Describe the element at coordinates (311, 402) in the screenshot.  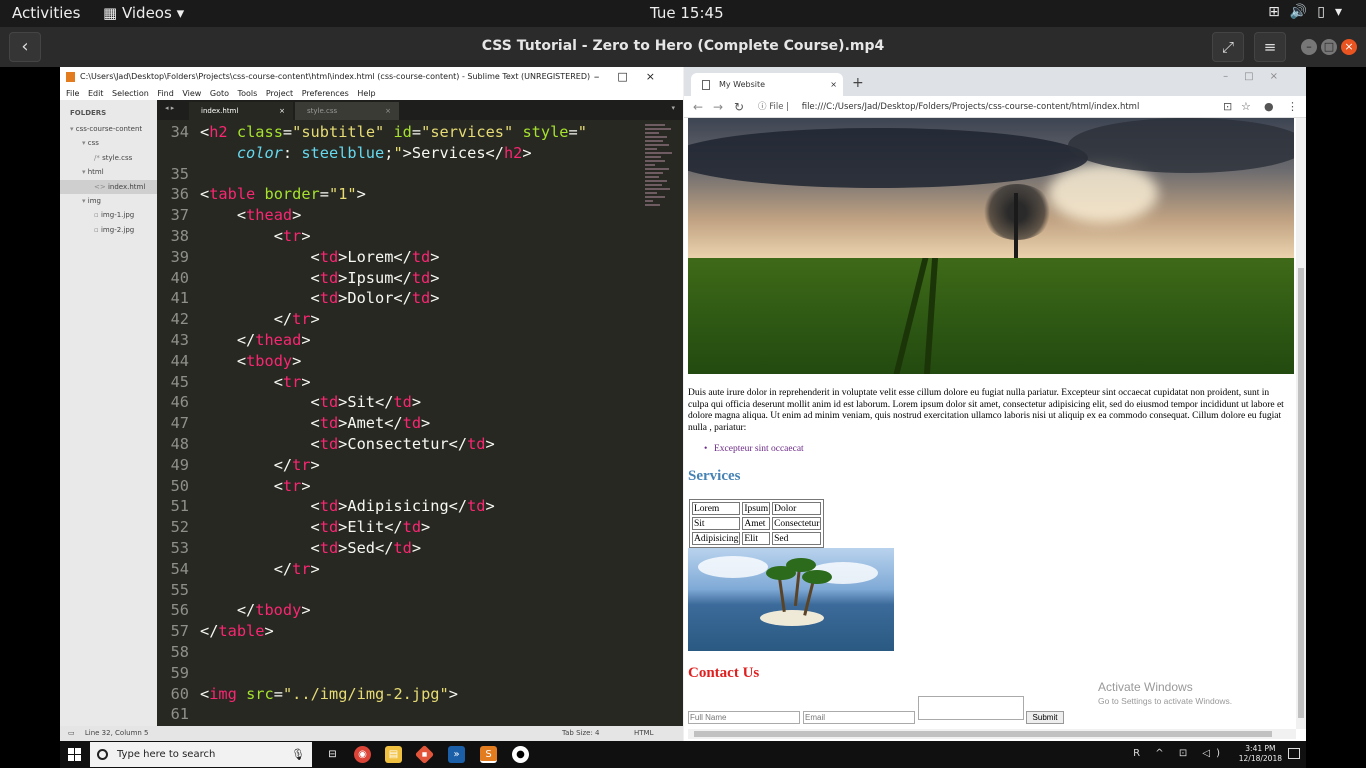
I see `code-line: <td>Sit</td>` at that location.